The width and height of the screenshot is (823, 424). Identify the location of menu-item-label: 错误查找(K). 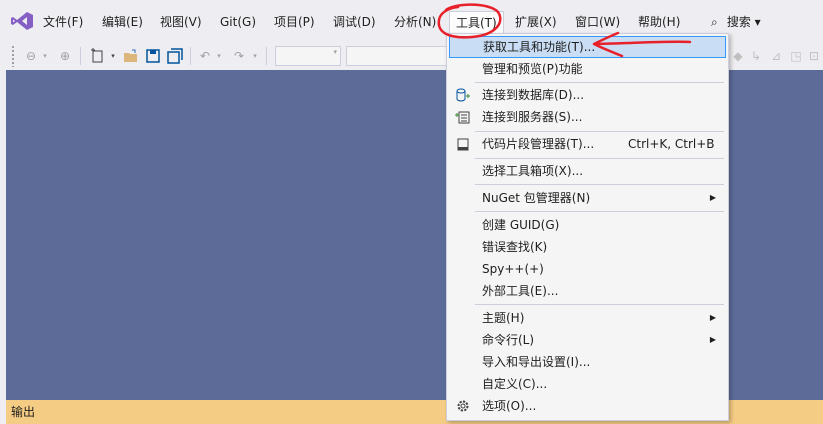
(515, 247).